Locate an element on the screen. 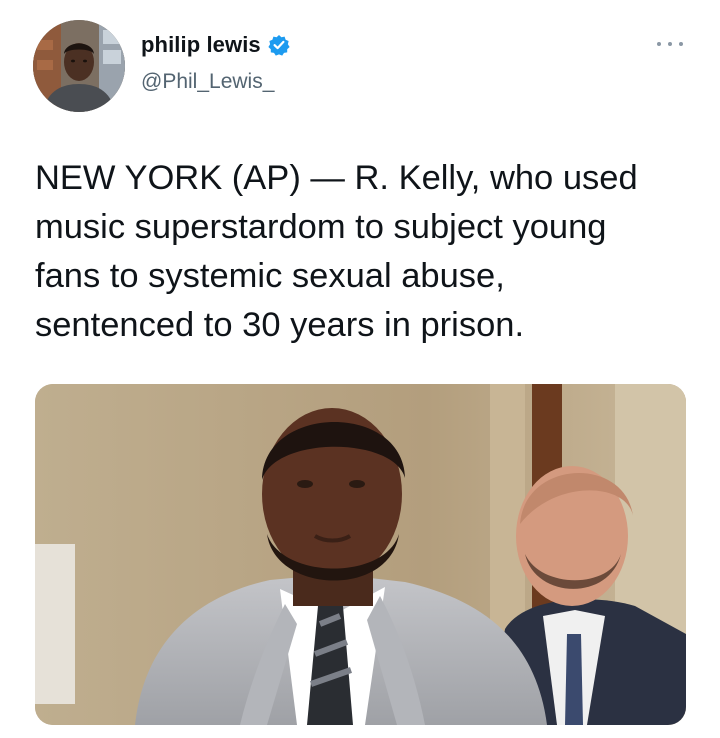  author-name-row: philip lewis is located at coordinates (215, 45).